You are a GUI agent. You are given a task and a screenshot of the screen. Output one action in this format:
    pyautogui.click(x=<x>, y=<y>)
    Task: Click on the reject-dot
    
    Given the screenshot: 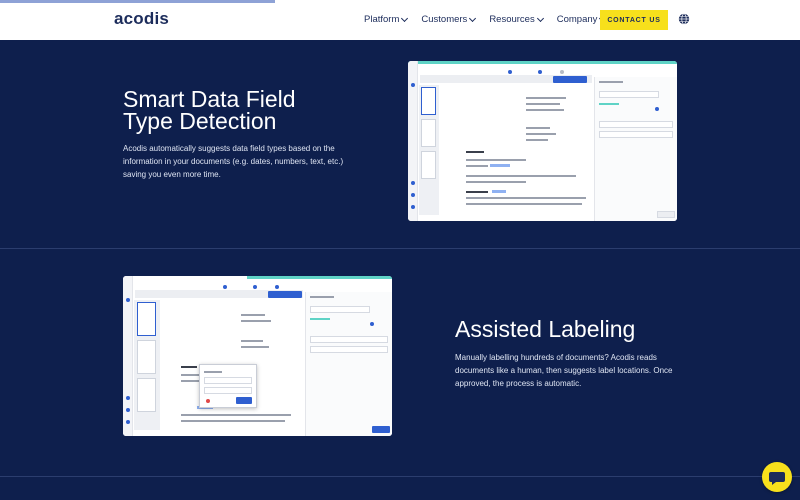 What is the action you would take?
    pyautogui.click(x=208, y=401)
    